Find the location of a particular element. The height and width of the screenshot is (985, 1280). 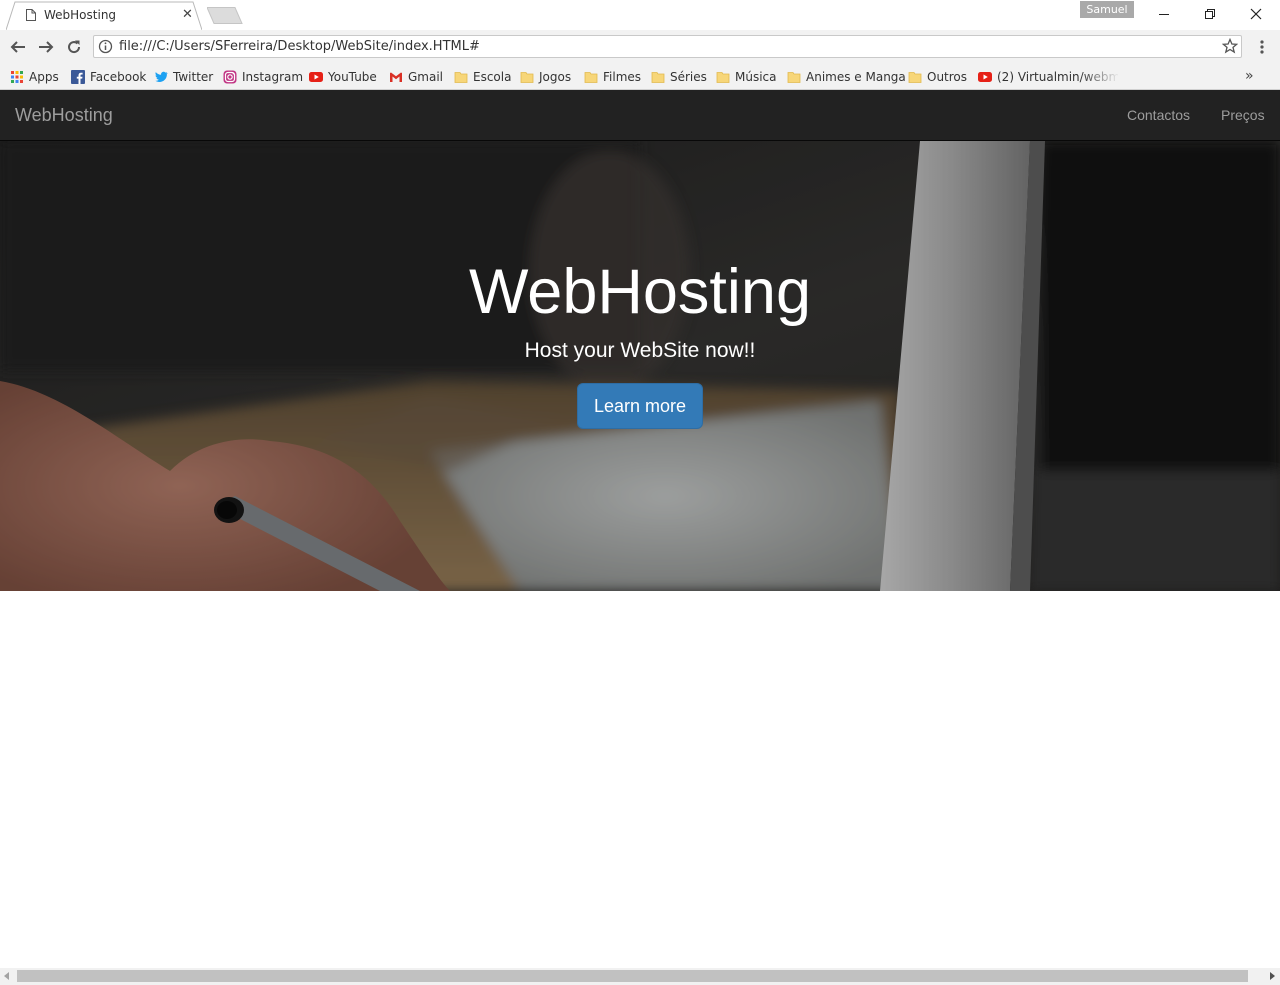

tab-title: WebHosting is located at coordinates (80, 15).